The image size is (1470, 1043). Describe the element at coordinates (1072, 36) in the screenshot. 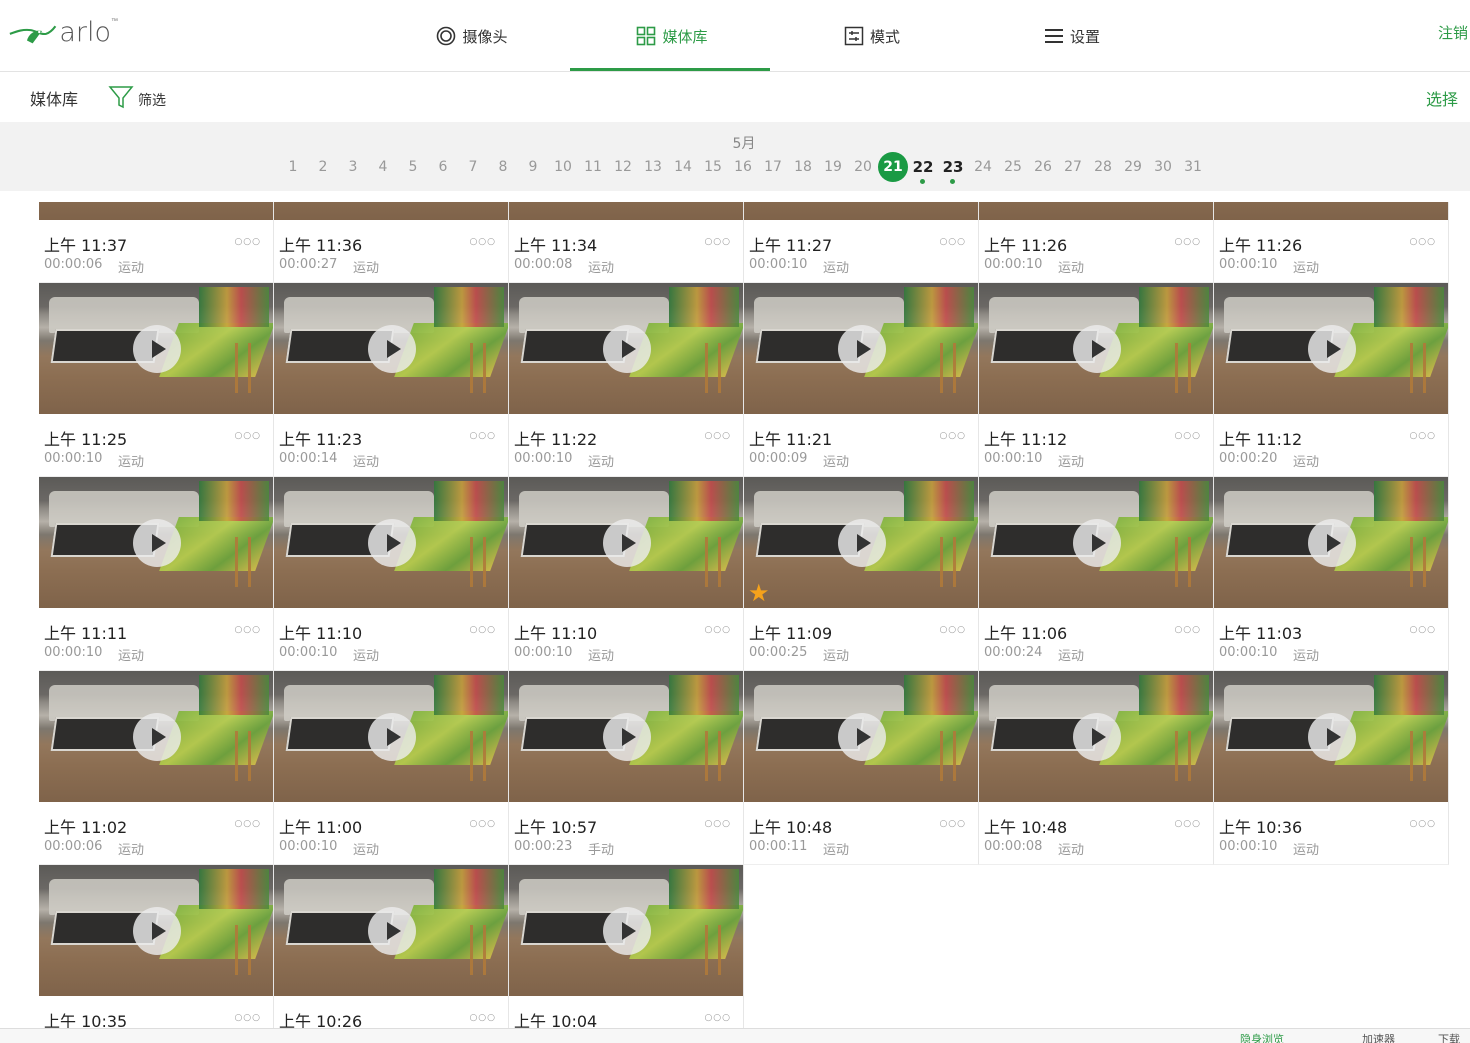

I see `nav-tab-settings: 设置` at that location.